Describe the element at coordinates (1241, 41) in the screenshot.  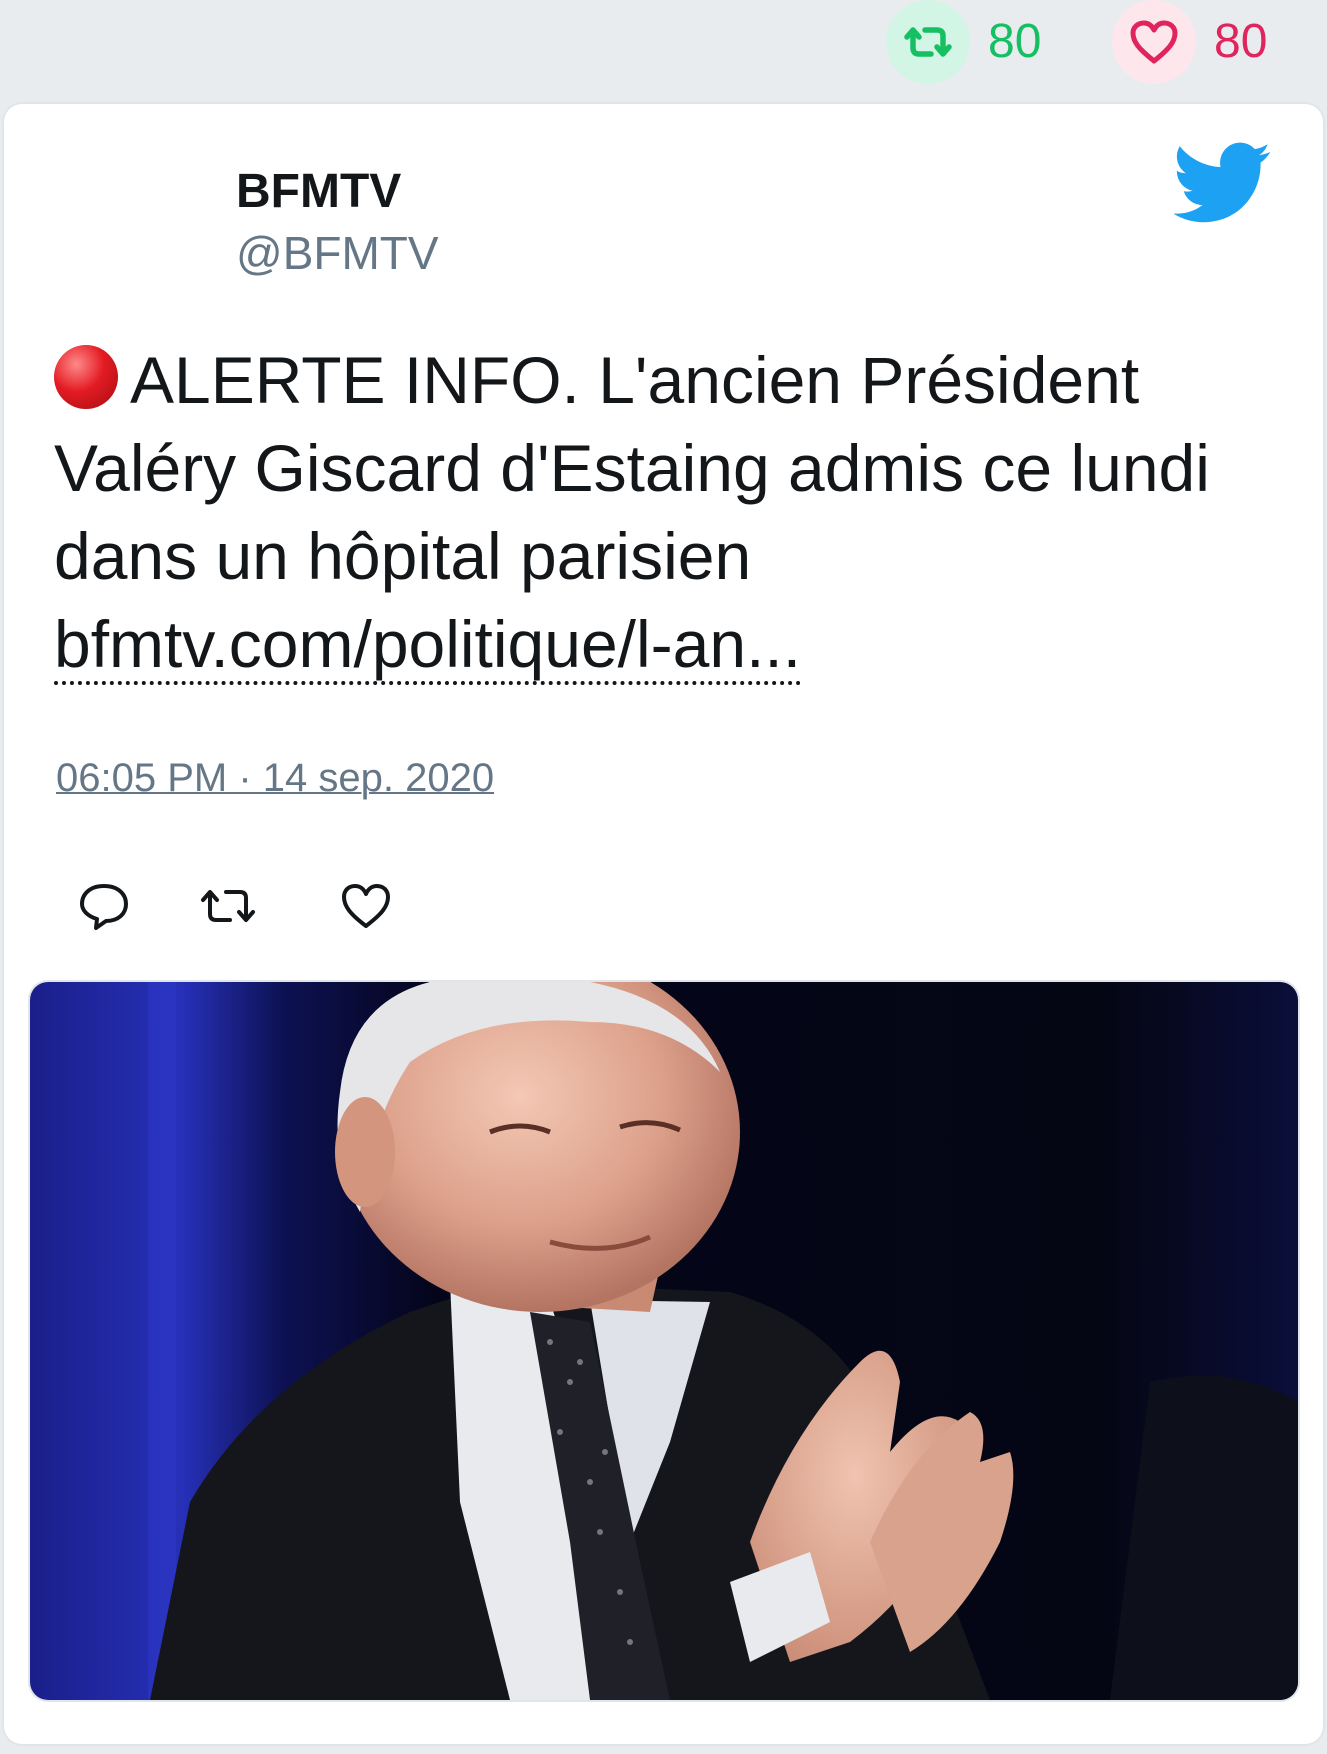
I see `like-count: 80` at that location.